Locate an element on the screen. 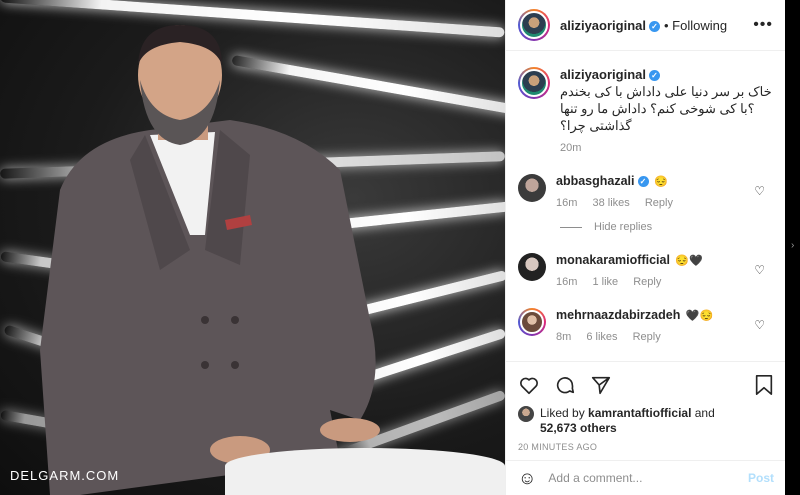 The height and width of the screenshot is (495, 800). follow-status: • Following is located at coordinates (695, 25).